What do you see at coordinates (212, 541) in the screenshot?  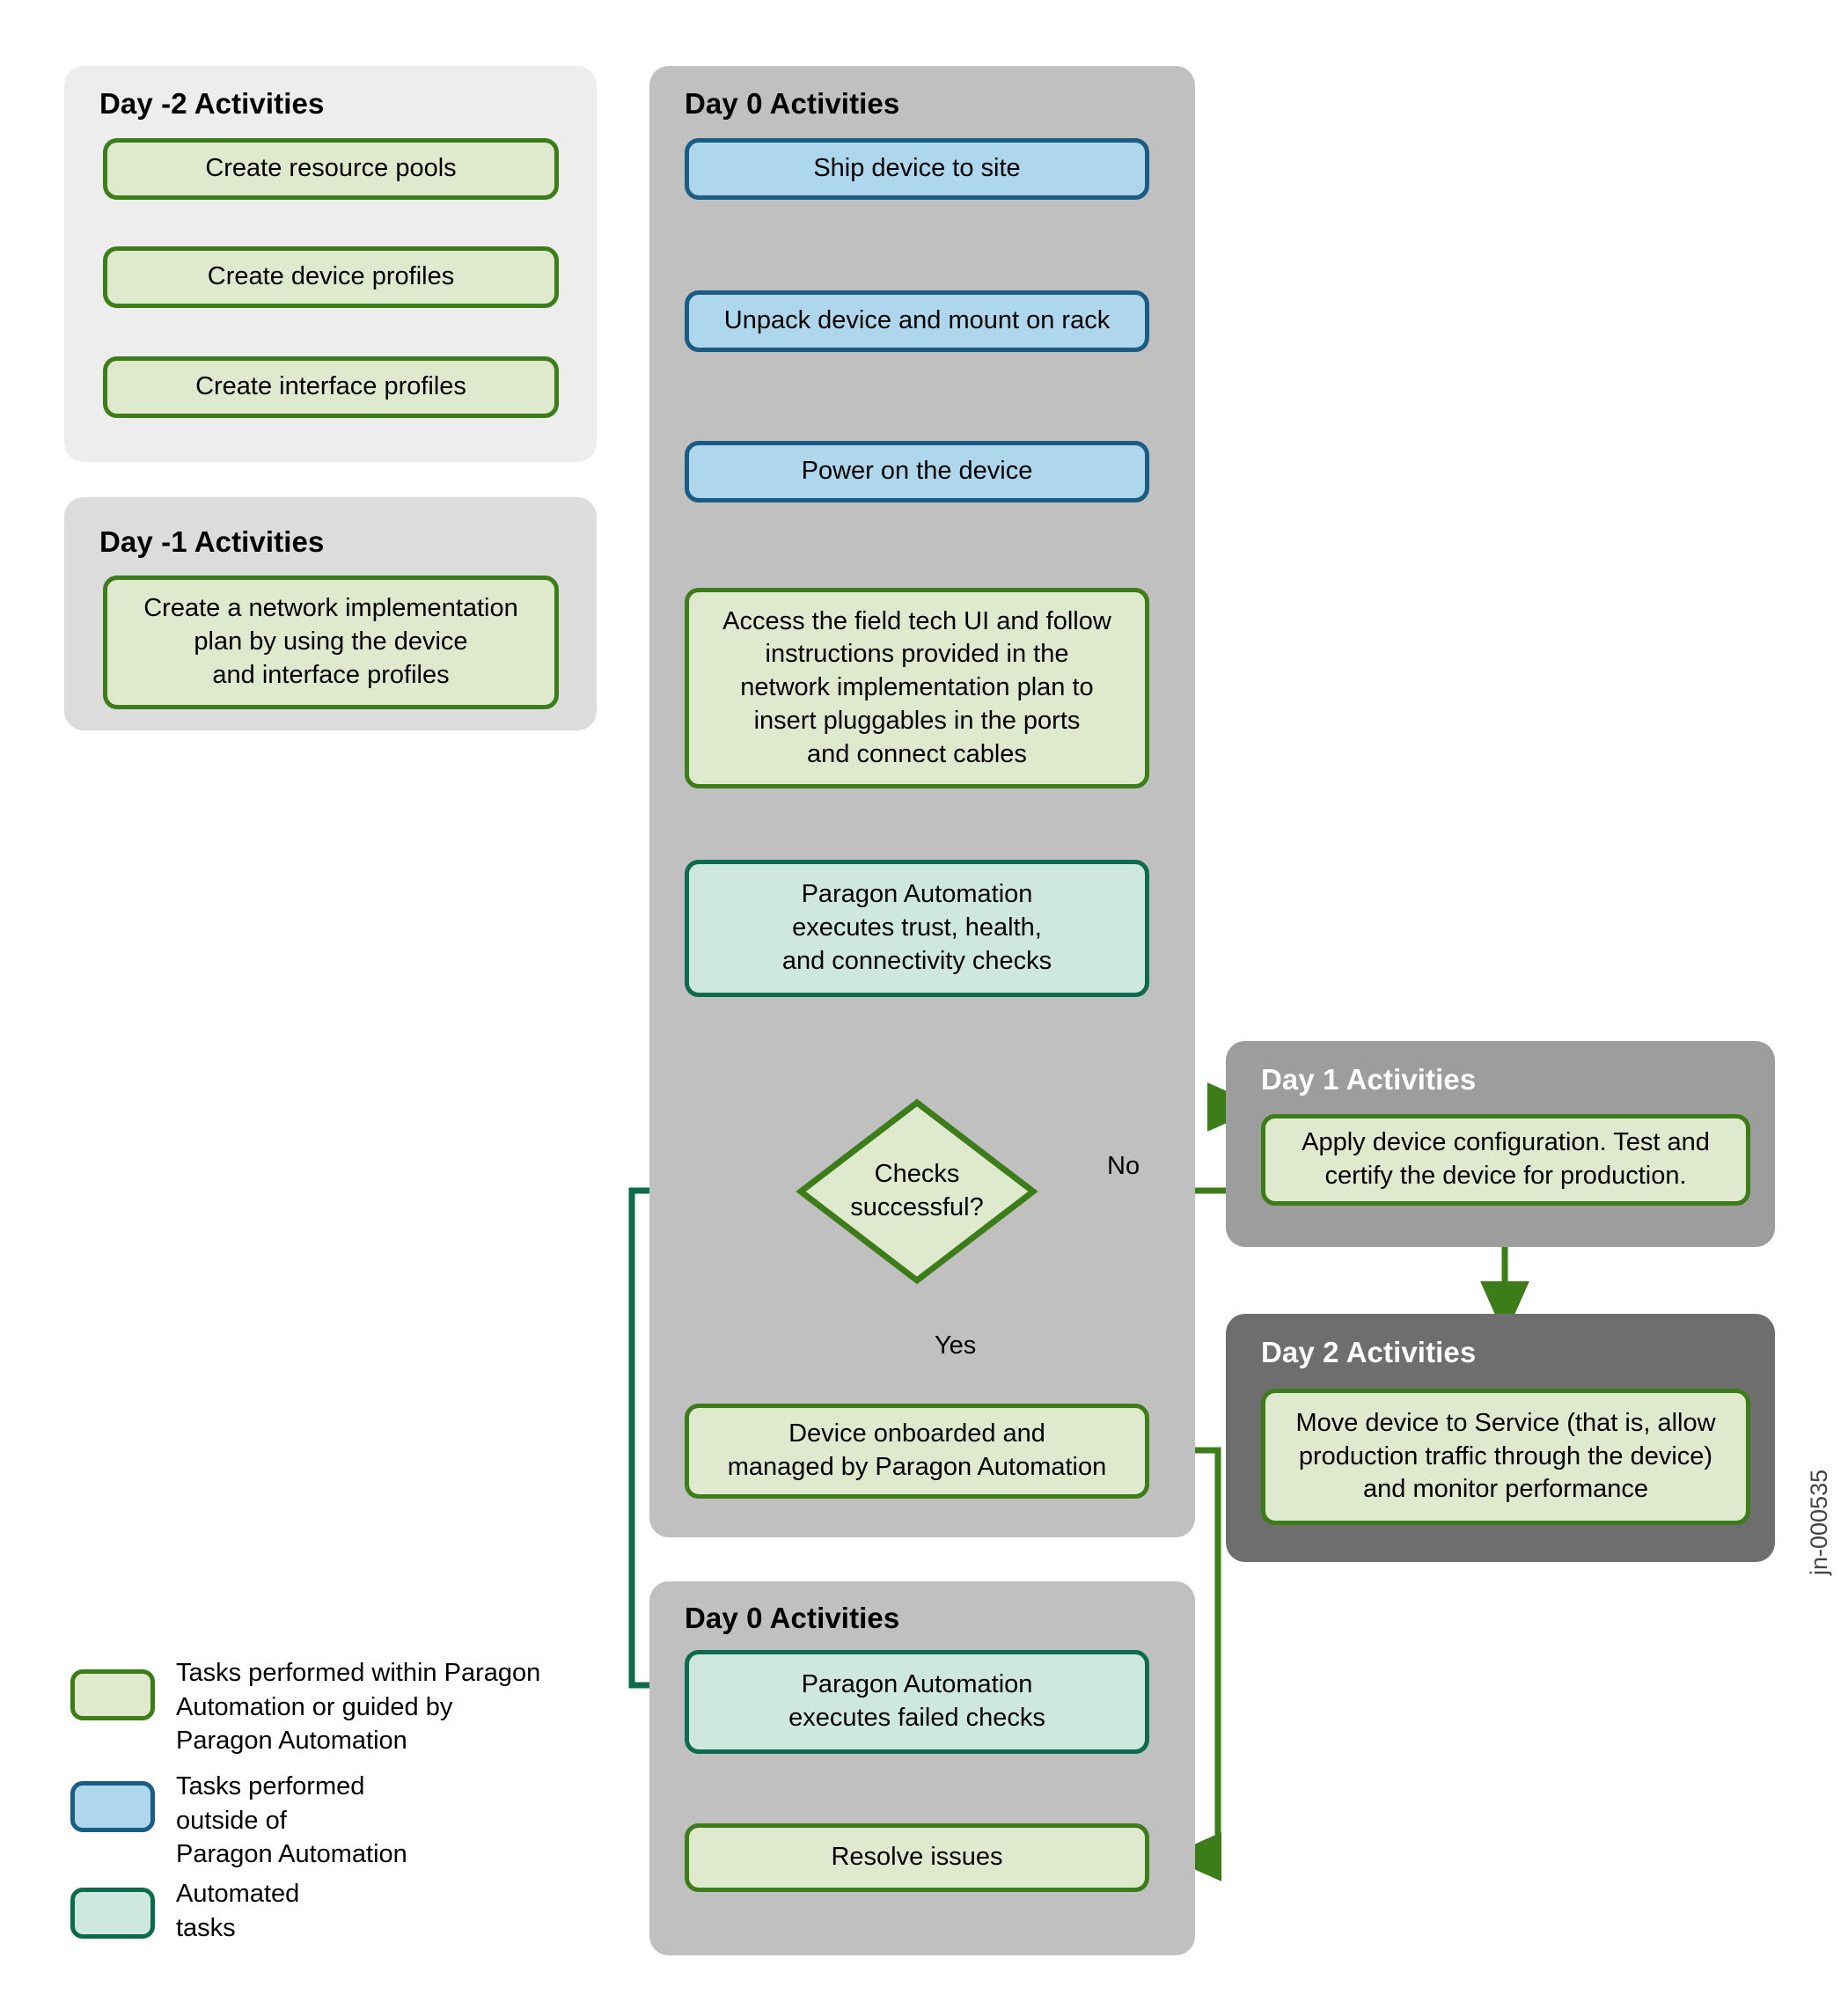 I see `panel-day-minus-1-title: Day -1 Activities` at bounding box center [212, 541].